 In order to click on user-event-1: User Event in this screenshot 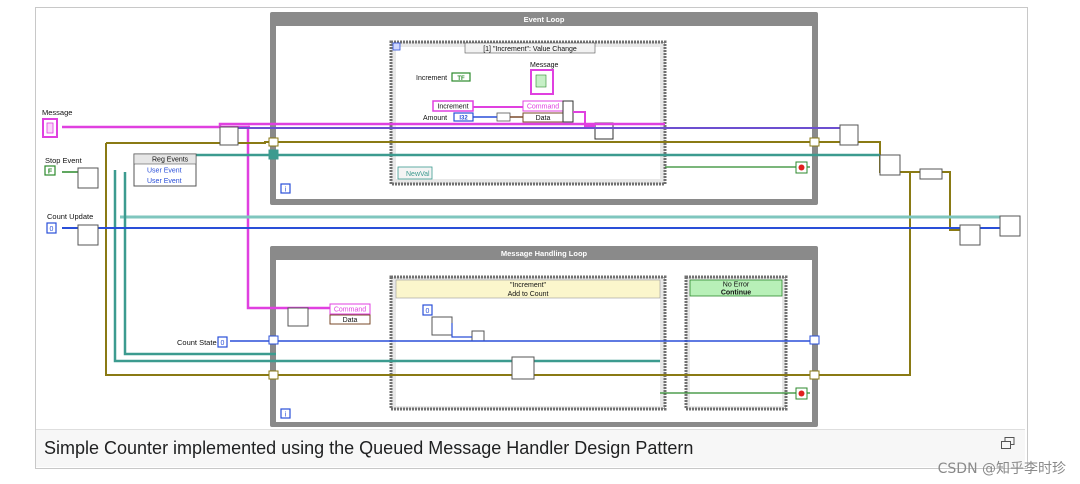, I will do `click(164, 171)`.